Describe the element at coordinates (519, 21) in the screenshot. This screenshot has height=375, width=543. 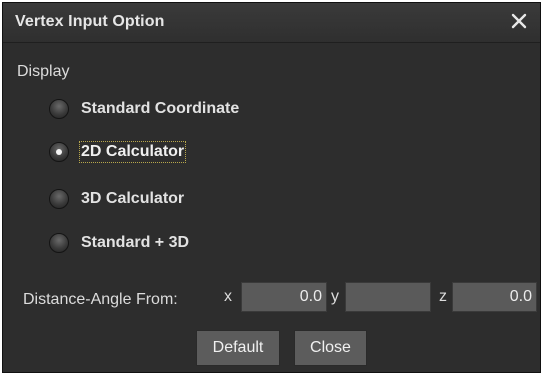
I see `close-icon` at that location.